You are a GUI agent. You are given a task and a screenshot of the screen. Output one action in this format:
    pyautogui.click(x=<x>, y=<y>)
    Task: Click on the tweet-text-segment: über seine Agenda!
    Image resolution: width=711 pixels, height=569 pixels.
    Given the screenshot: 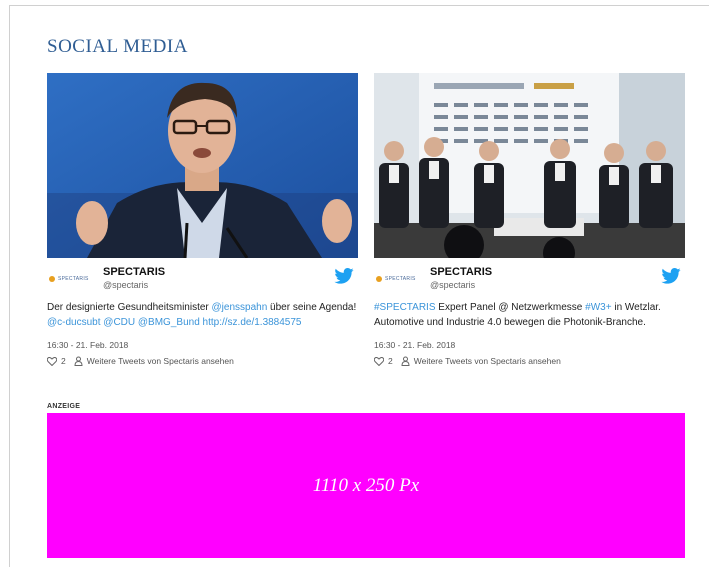 What is the action you would take?
    pyautogui.click(x=312, y=307)
    